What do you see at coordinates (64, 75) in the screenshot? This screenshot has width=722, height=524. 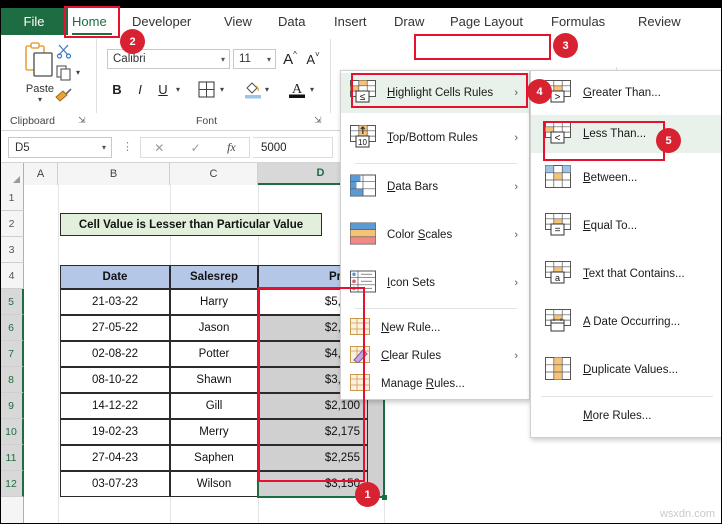 I see `copy-button` at bounding box center [64, 75].